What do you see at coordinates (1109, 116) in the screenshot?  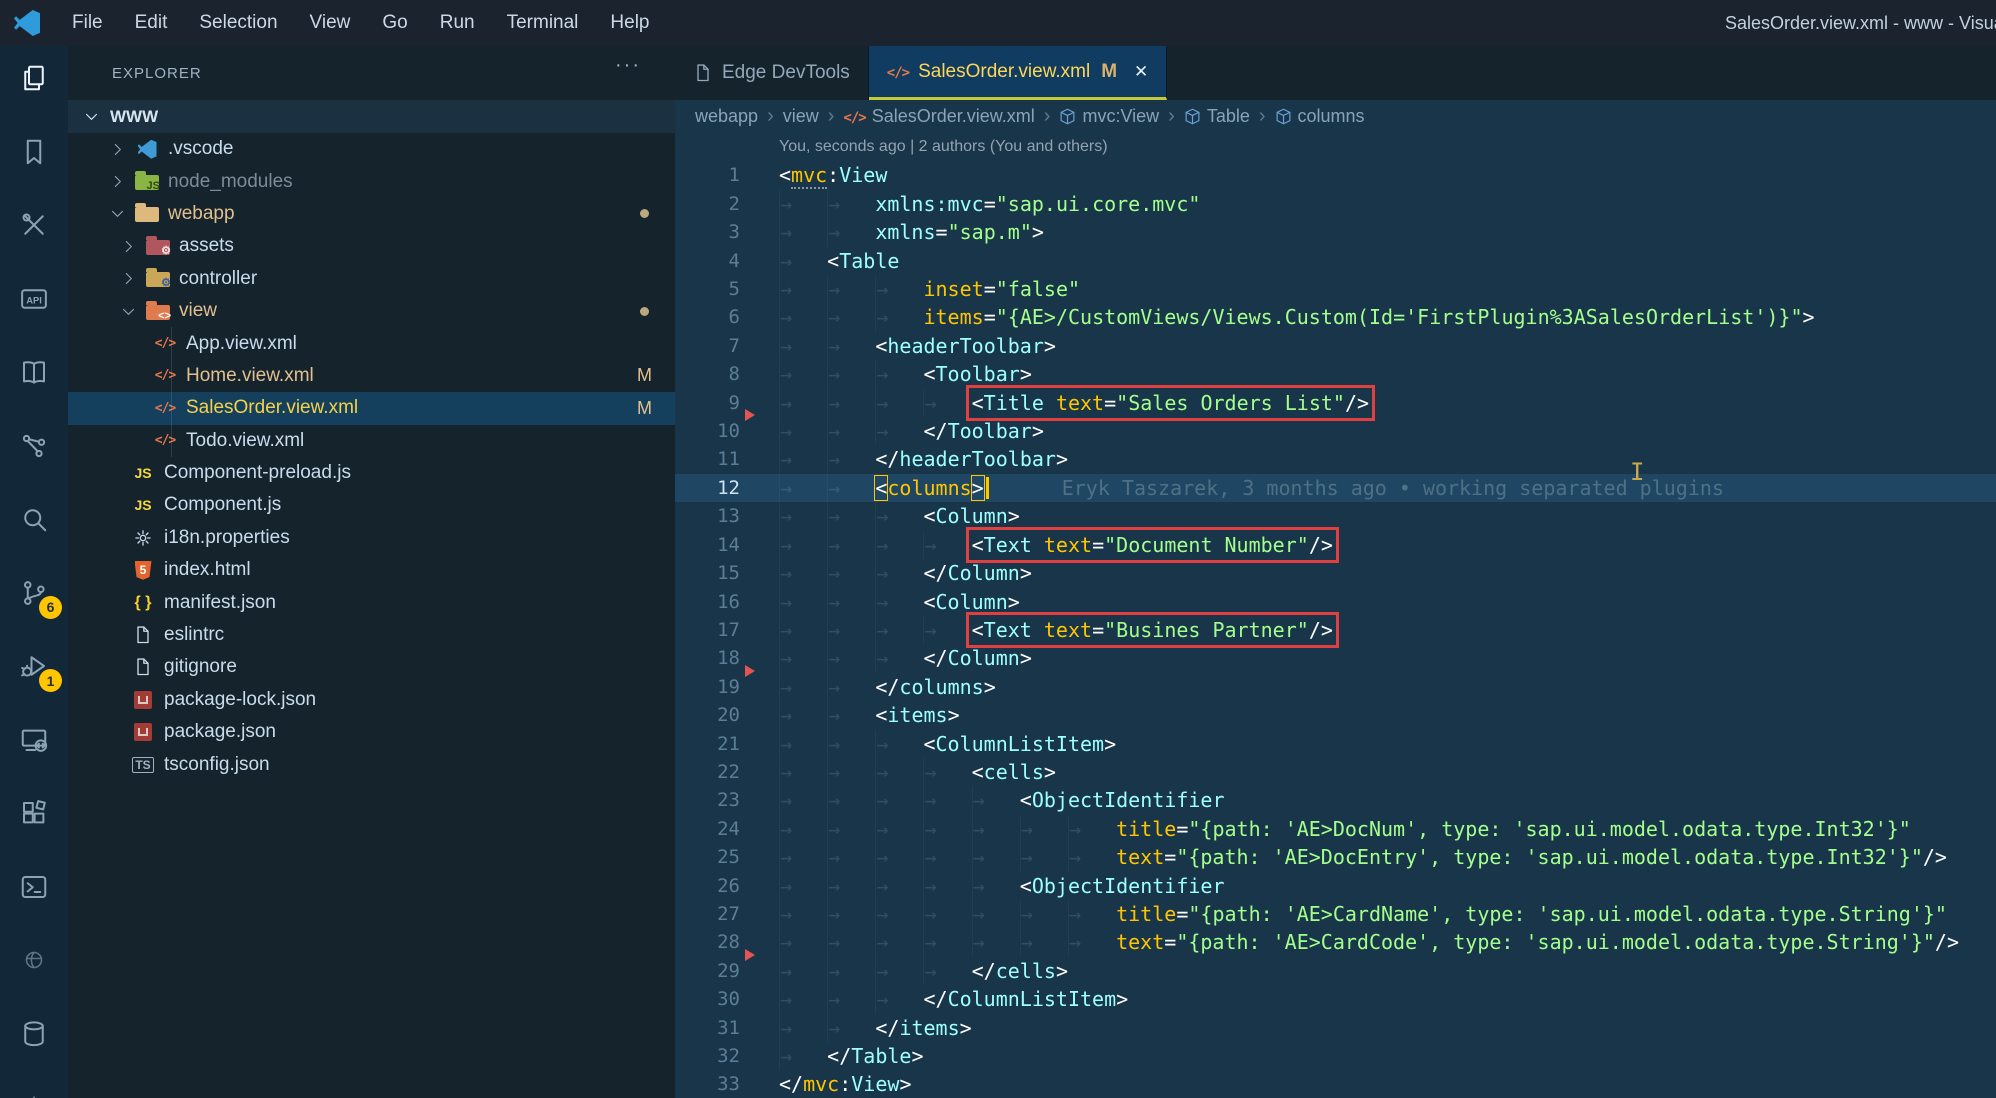 I see `breadcrumb-mvc-view: mvc:View` at bounding box center [1109, 116].